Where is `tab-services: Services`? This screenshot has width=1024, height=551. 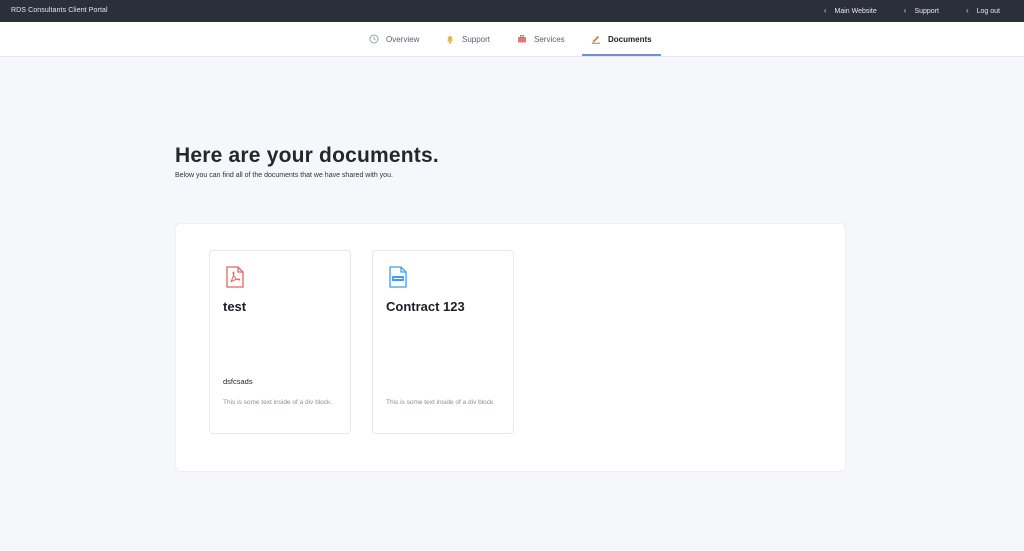
tab-services: Services is located at coordinates (541, 39).